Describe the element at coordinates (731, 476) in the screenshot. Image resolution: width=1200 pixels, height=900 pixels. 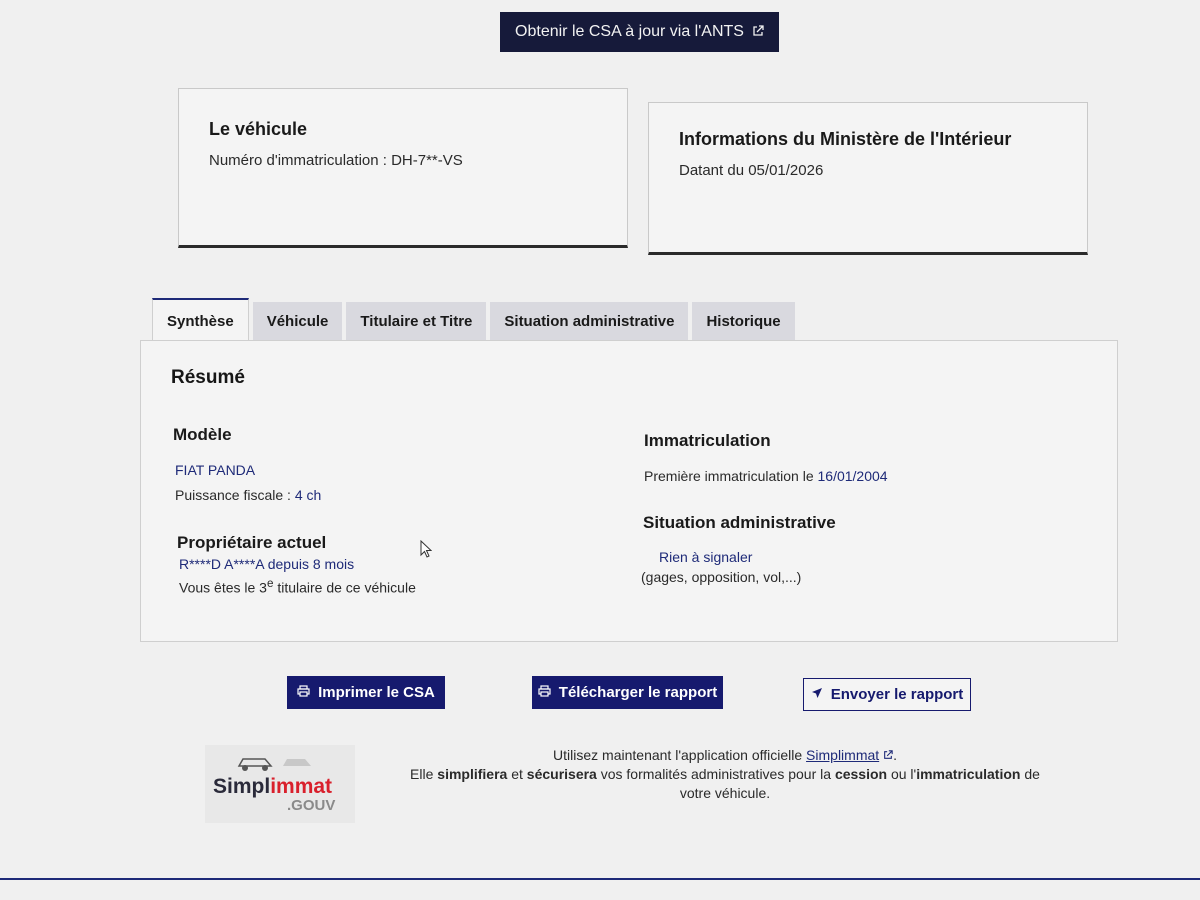
I see `first-registration-label: Première immatriculation le` at that location.